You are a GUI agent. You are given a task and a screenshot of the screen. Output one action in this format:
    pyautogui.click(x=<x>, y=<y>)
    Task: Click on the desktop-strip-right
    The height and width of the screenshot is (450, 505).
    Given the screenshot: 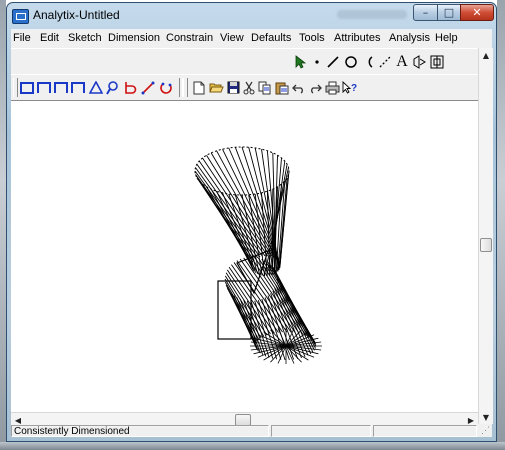 What is the action you would take?
    pyautogui.click(x=501, y=225)
    